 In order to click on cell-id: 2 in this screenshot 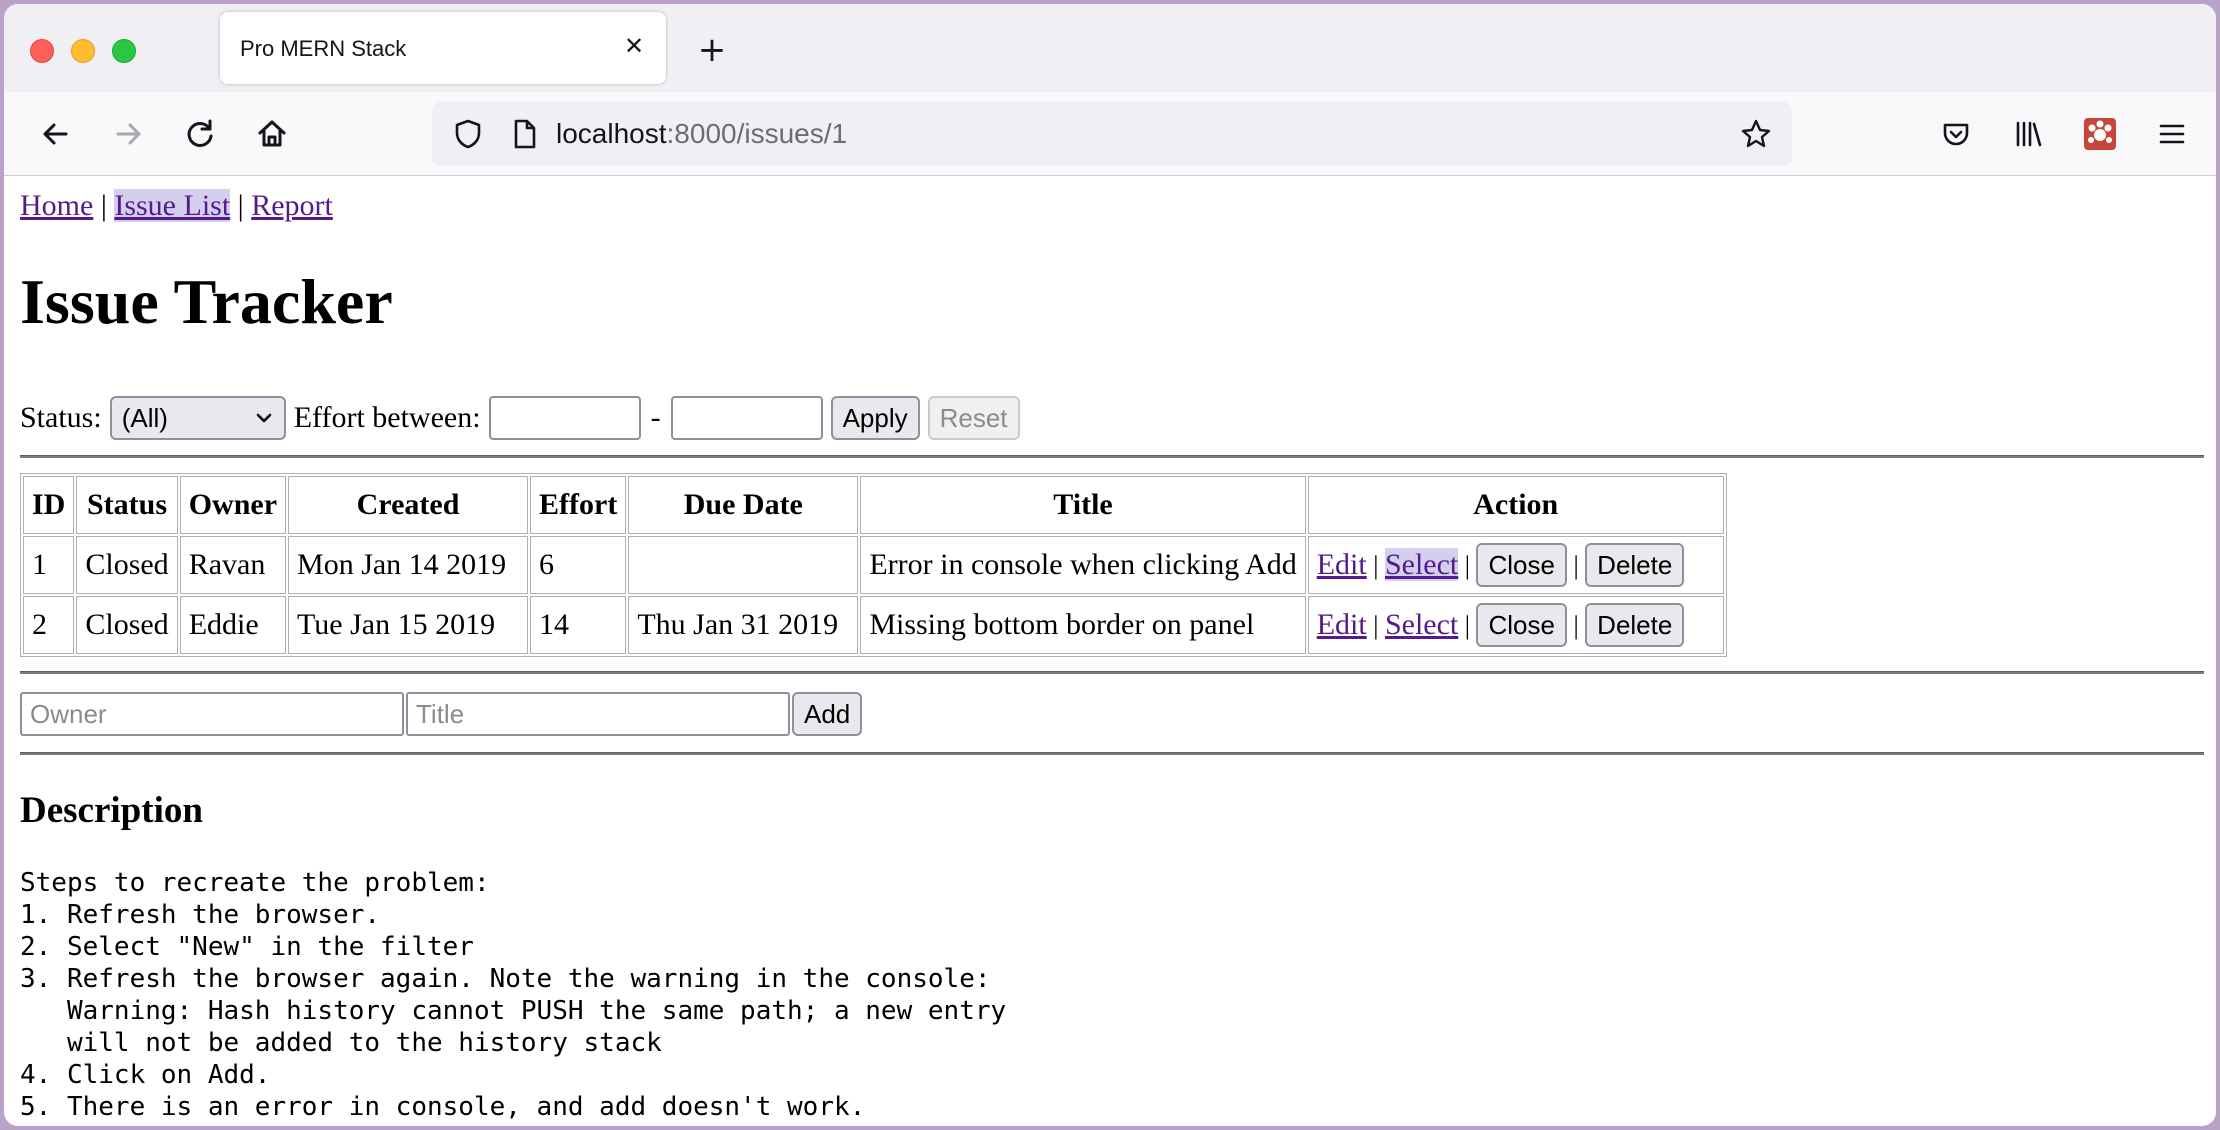, I will do `click(49, 625)`.